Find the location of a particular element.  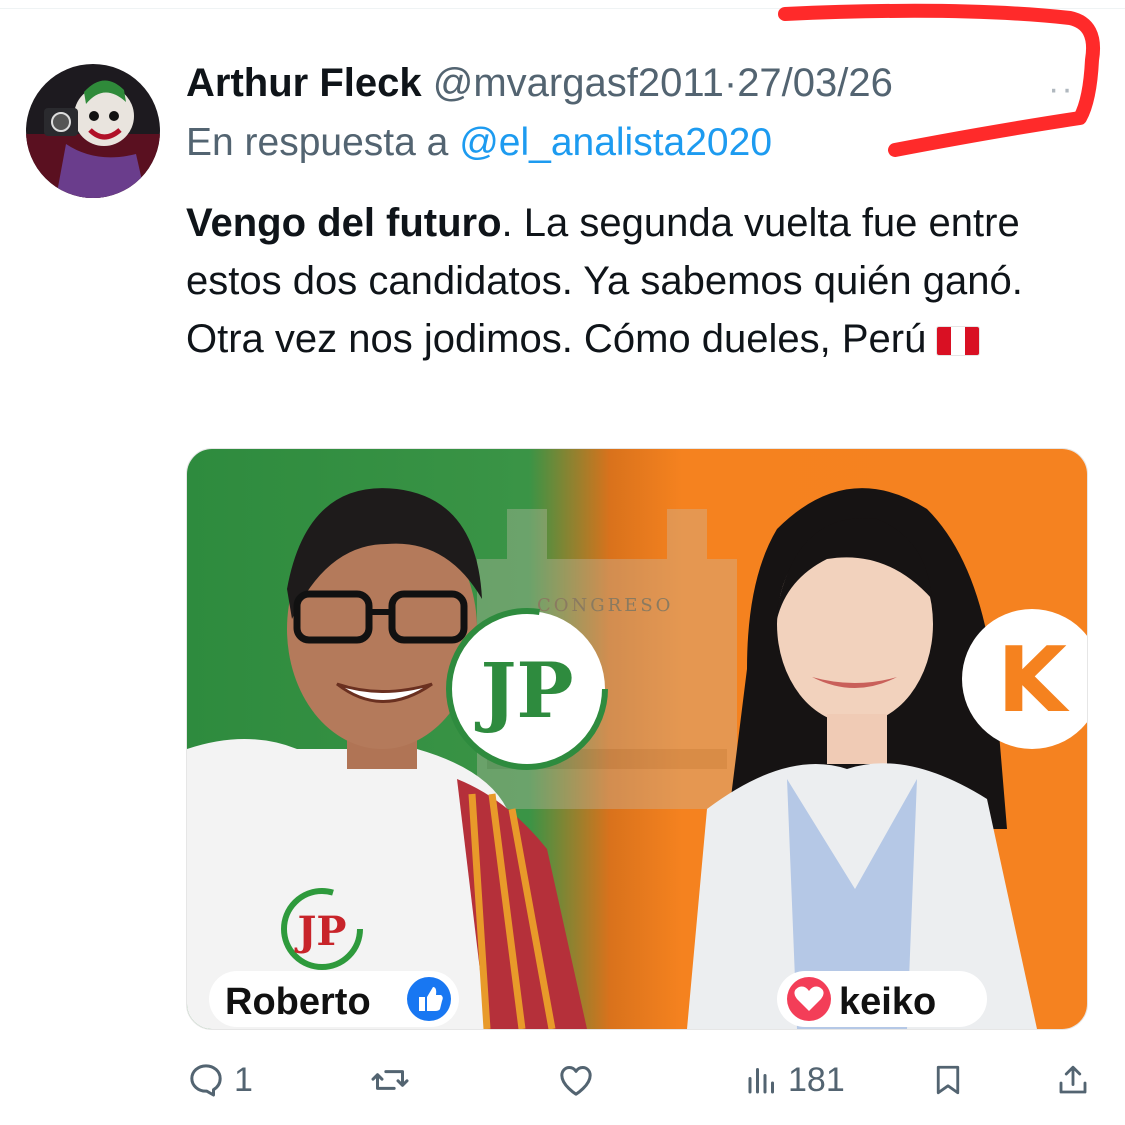

views-bar-chart-icon is located at coordinates (761, 1081).